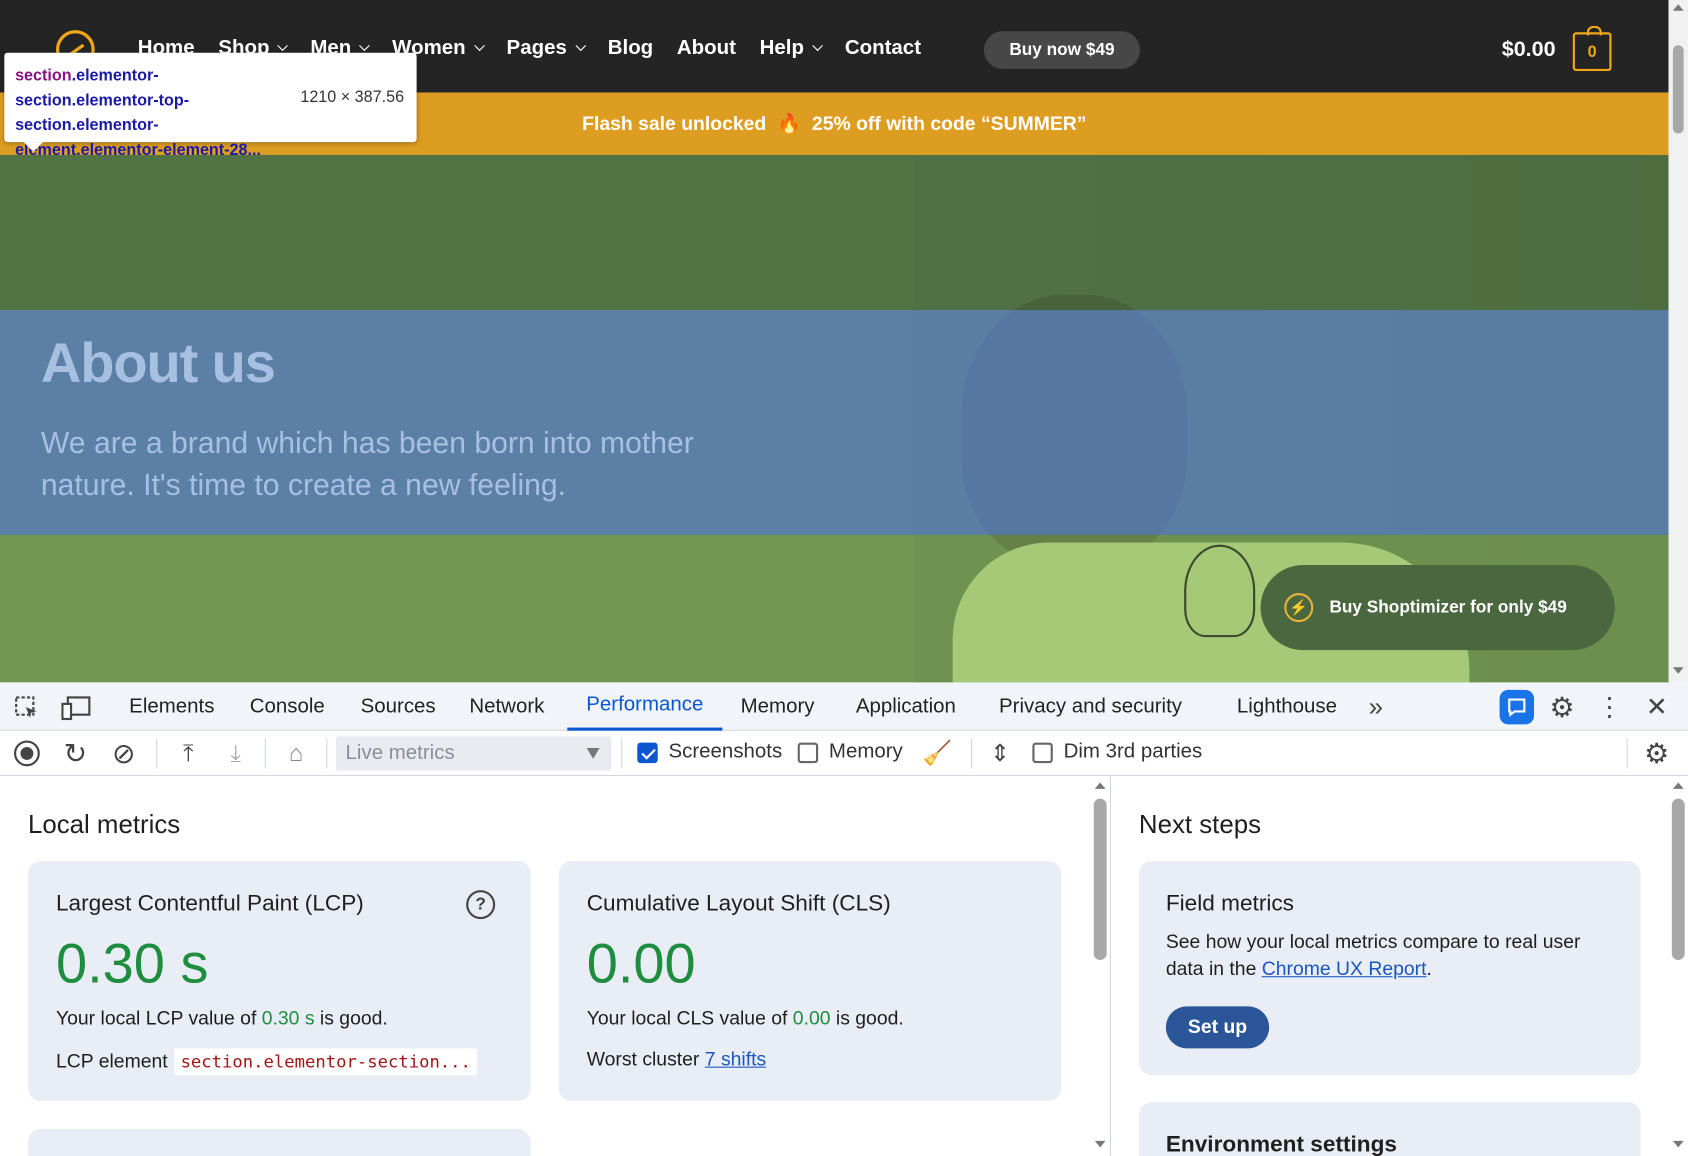  I want to click on device-toolbar-icon, so click(76, 708).